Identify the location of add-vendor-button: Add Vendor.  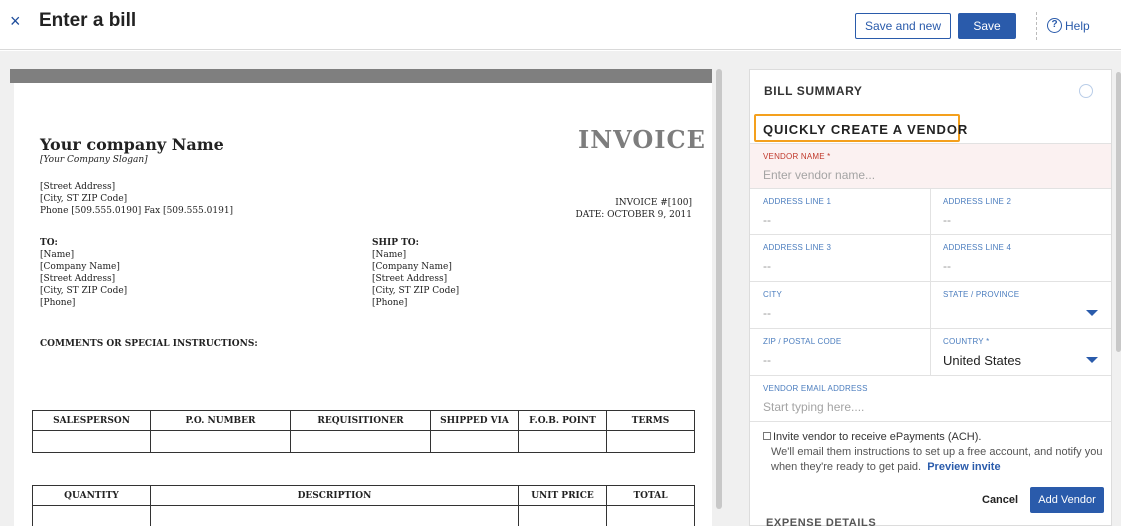
(1067, 500).